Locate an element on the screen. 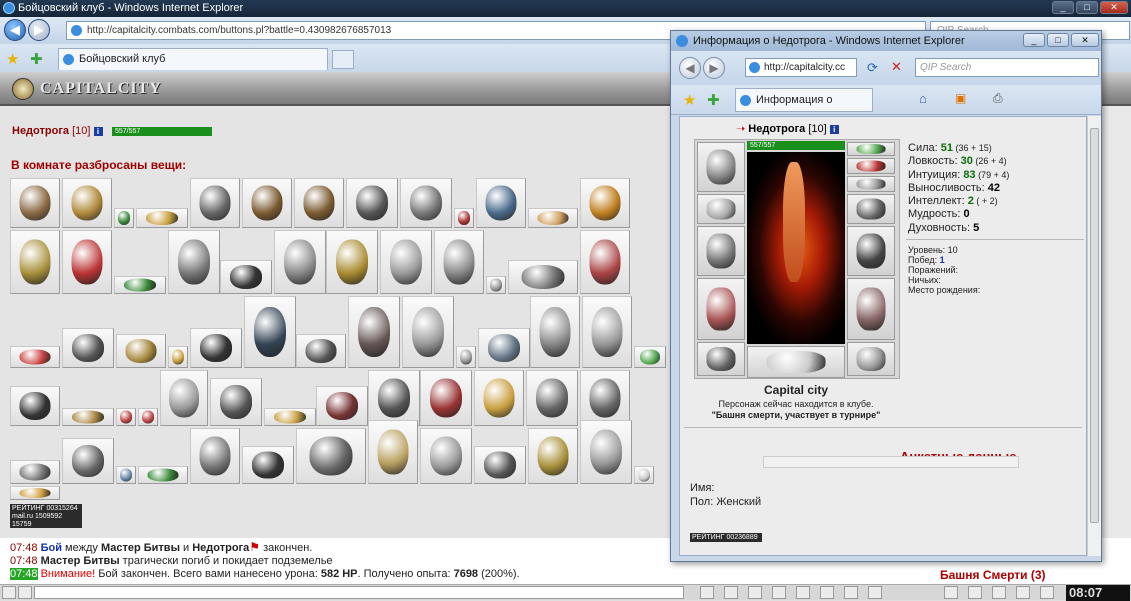  minimize-button: _ is located at coordinates (1063, 7).